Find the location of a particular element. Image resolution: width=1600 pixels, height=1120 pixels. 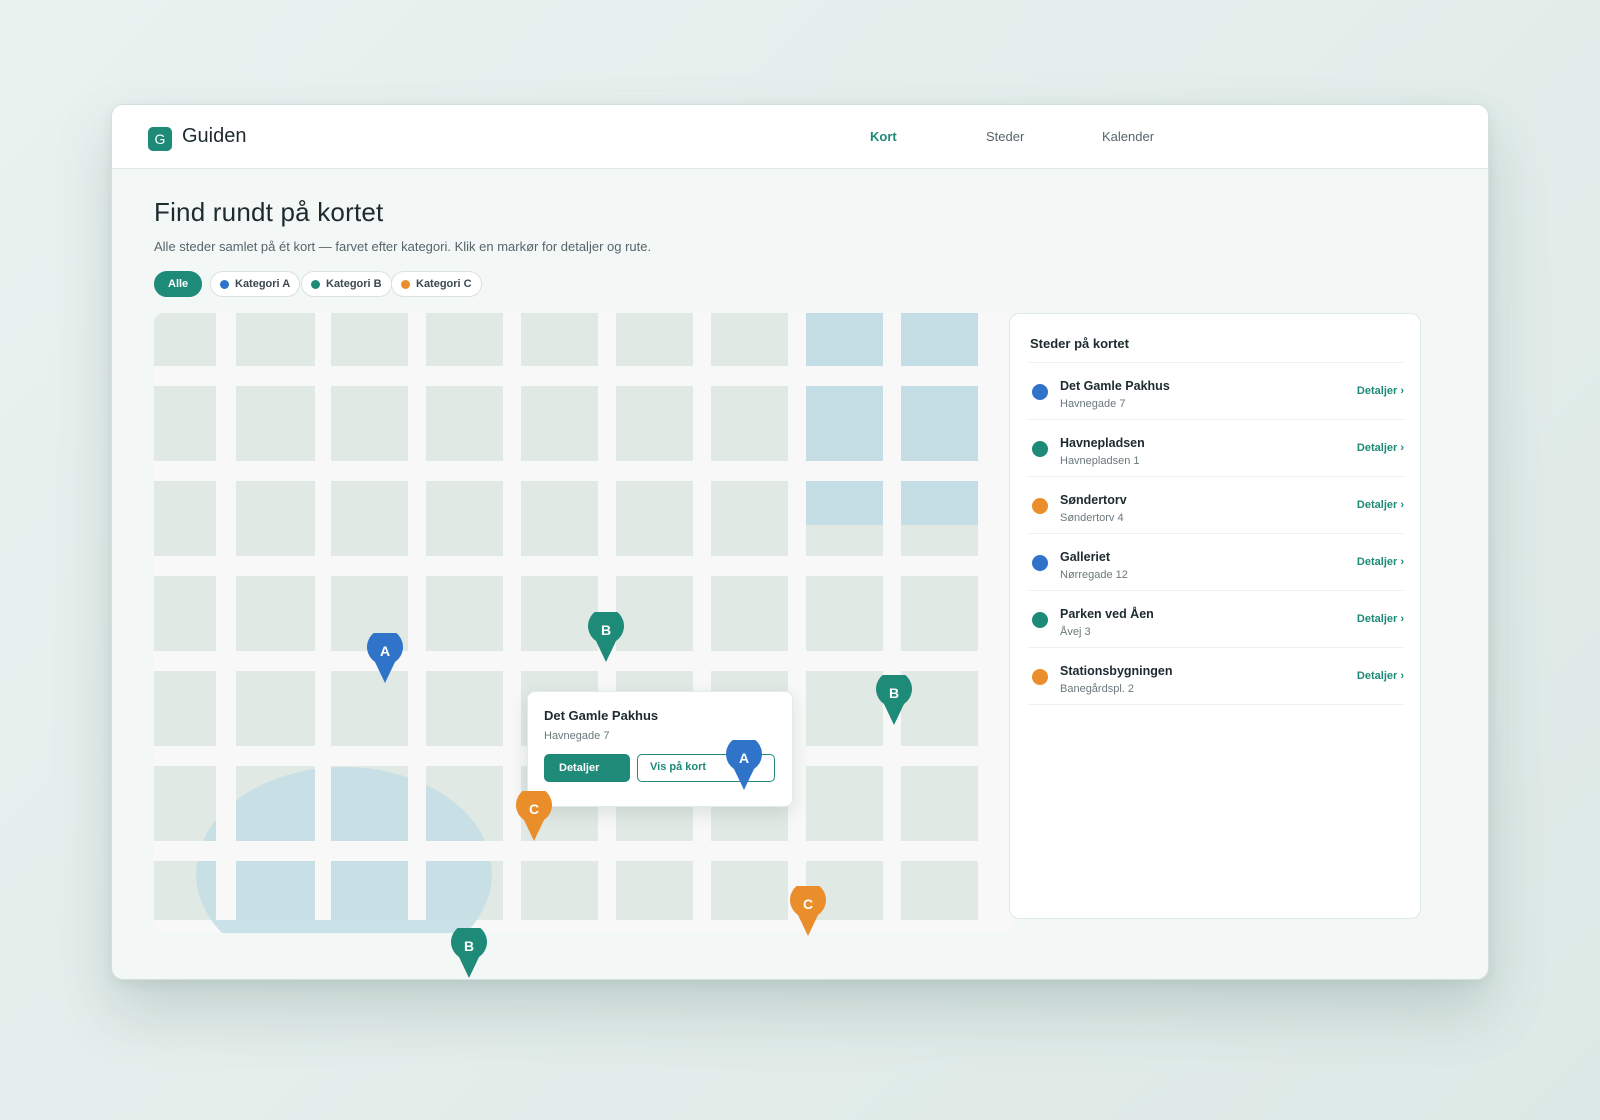

filter-chip-label: Kategori C is located at coordinates (444, 284).